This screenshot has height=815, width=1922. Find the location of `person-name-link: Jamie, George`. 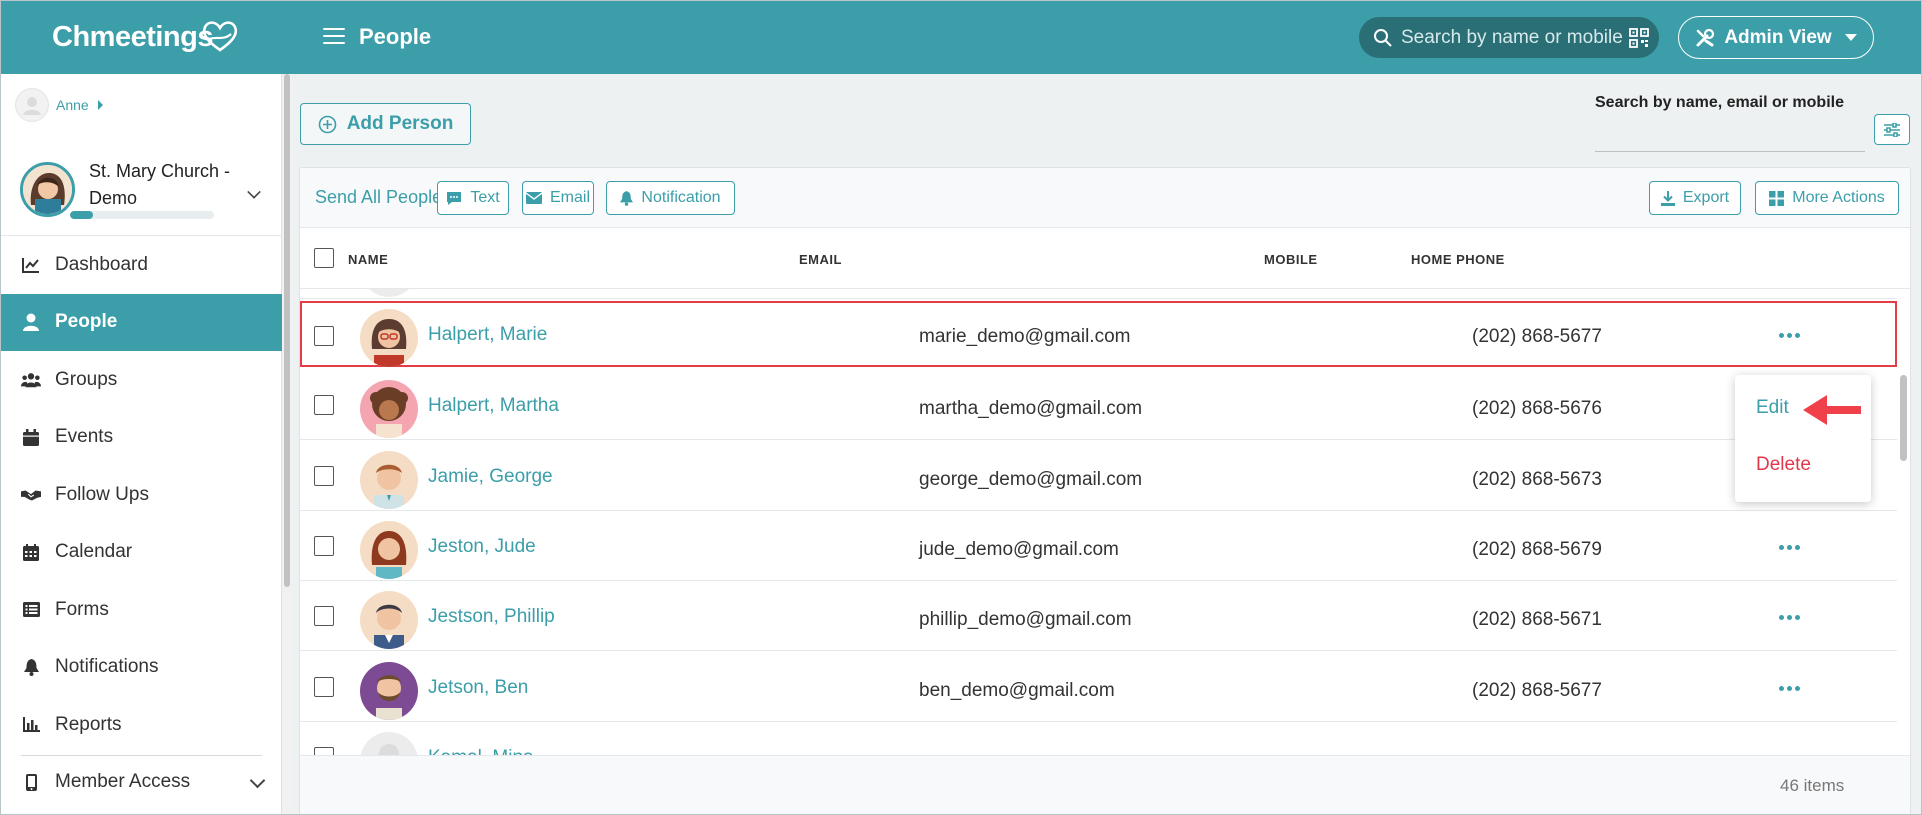

person-name-link: Jamie, George is located at coordinates (490, 477).